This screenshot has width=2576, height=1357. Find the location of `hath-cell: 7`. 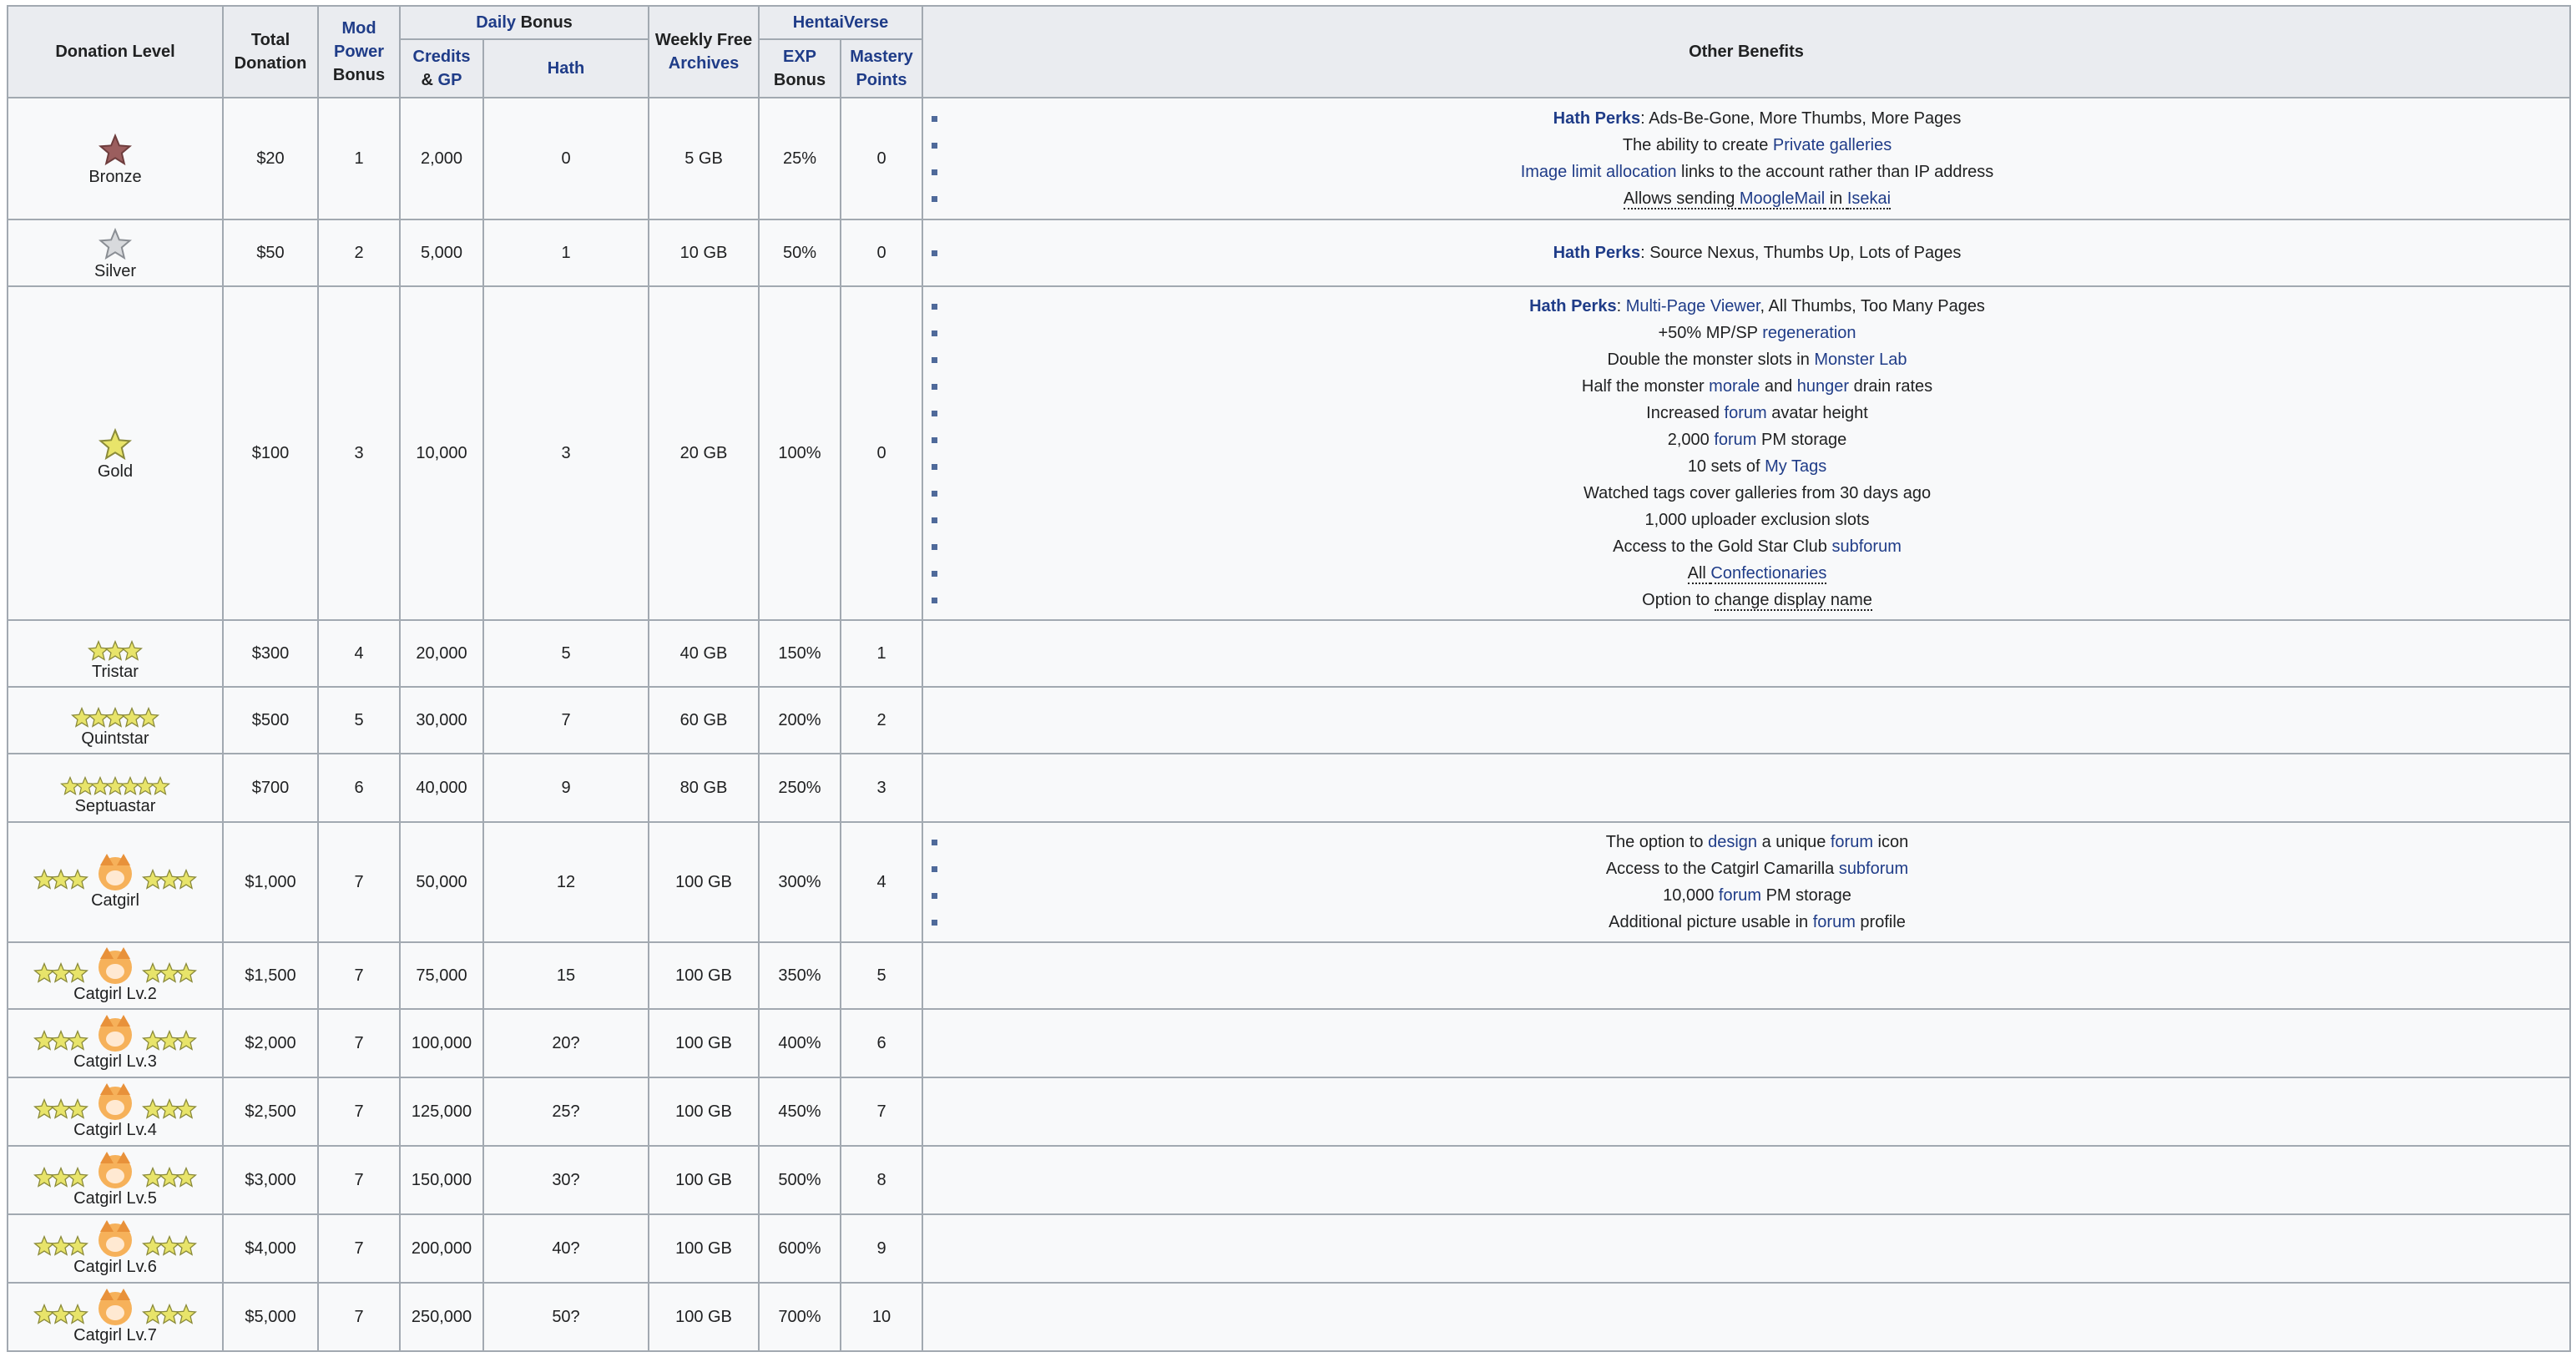

hath-cell: 7 is located at coordinates (565, 720).